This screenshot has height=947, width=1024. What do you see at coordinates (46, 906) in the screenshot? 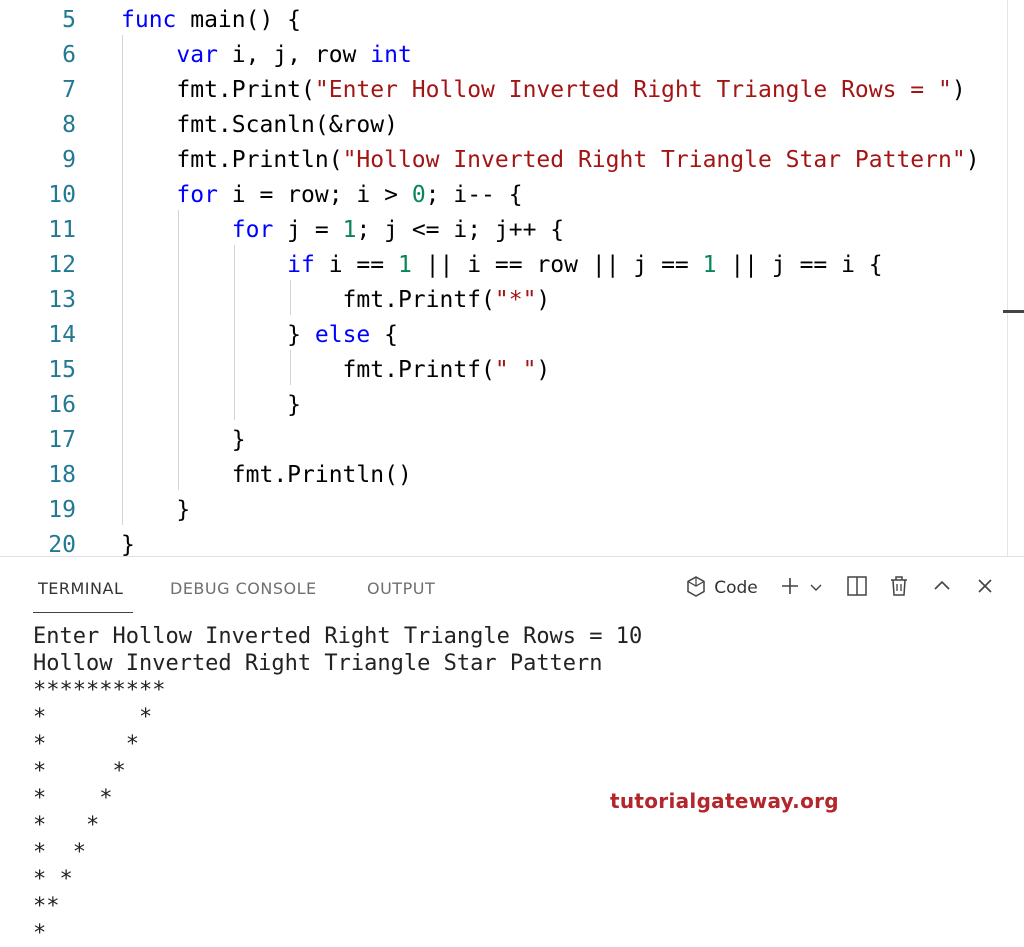
I see `terminal-line: **` at bounding box center [46, 906].